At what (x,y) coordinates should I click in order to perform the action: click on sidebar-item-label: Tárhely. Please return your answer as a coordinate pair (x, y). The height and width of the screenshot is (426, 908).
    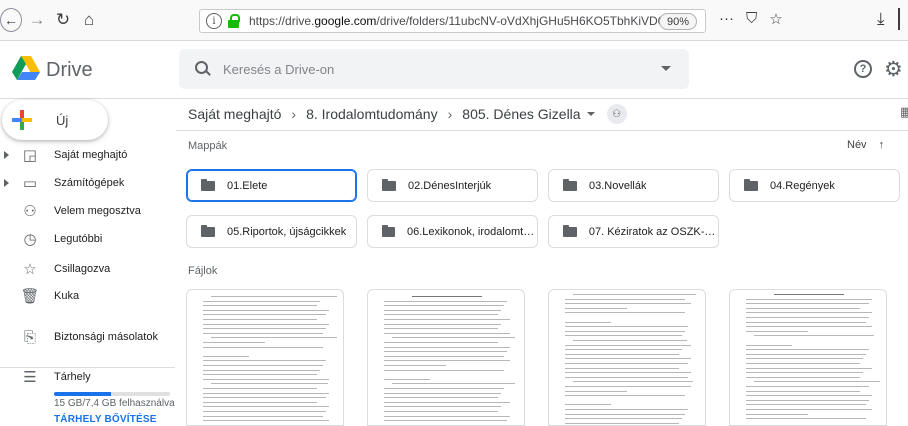
    Looking at the image, I should click on (72, 377).